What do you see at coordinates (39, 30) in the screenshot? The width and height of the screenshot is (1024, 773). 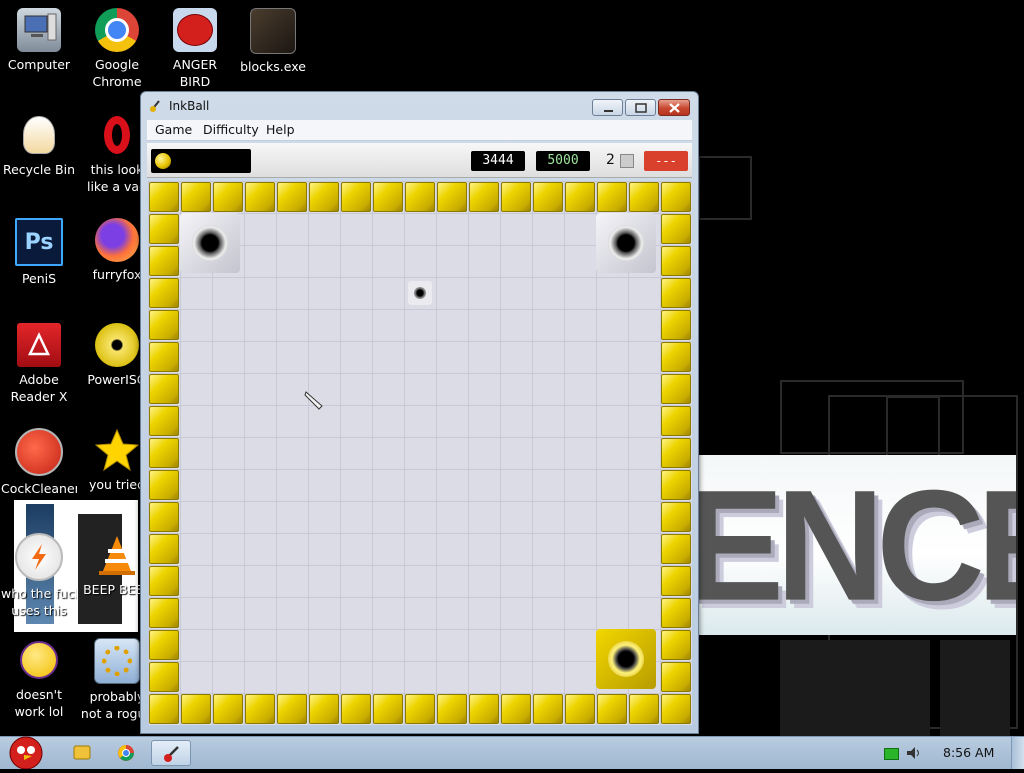 I see `computer-icon` at bounding box center [39, 30].